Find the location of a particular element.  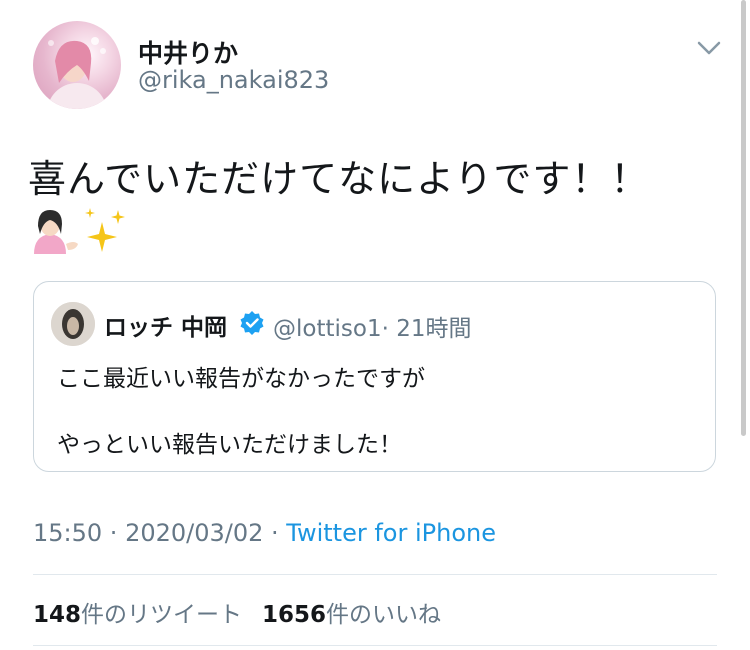

retweets-count: 148 is located at coordinates (57, 615).